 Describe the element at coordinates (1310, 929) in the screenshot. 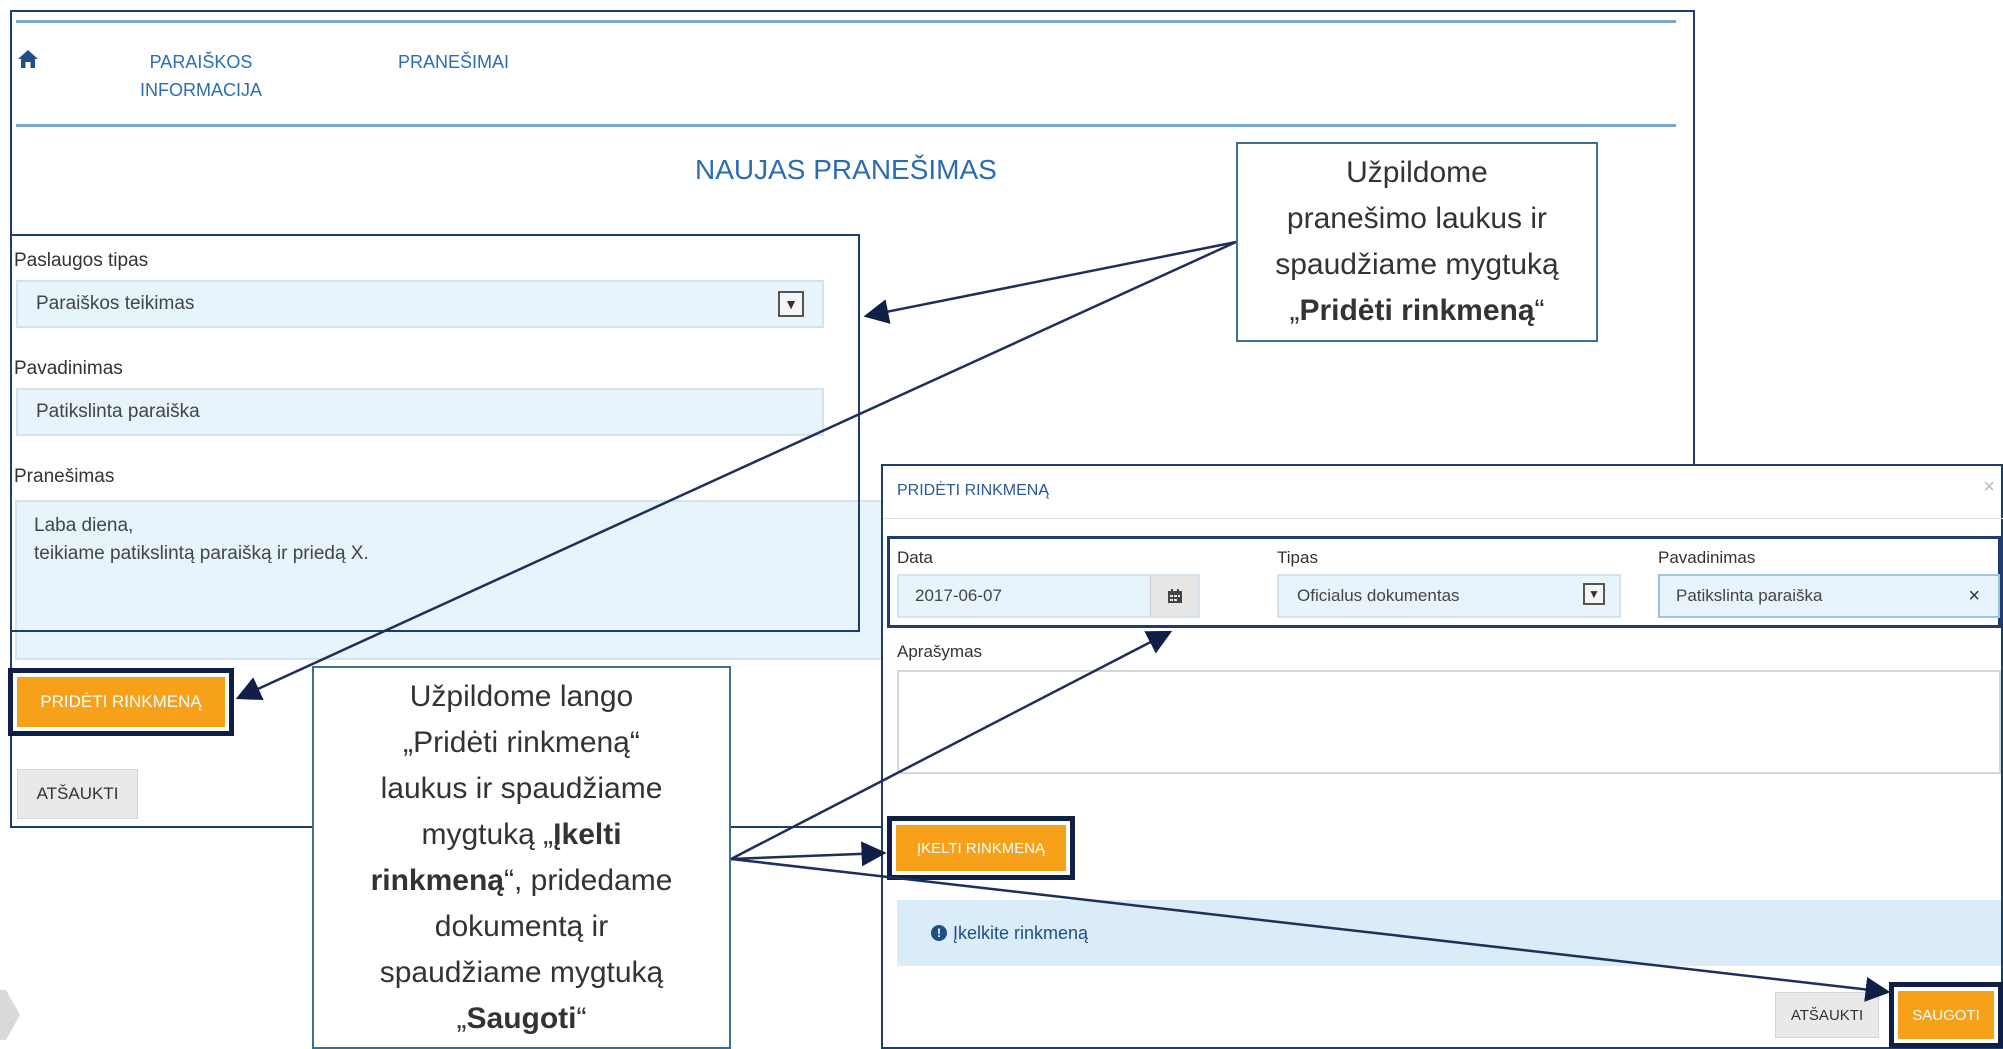

I see `arrow-to-save-button` at that location.